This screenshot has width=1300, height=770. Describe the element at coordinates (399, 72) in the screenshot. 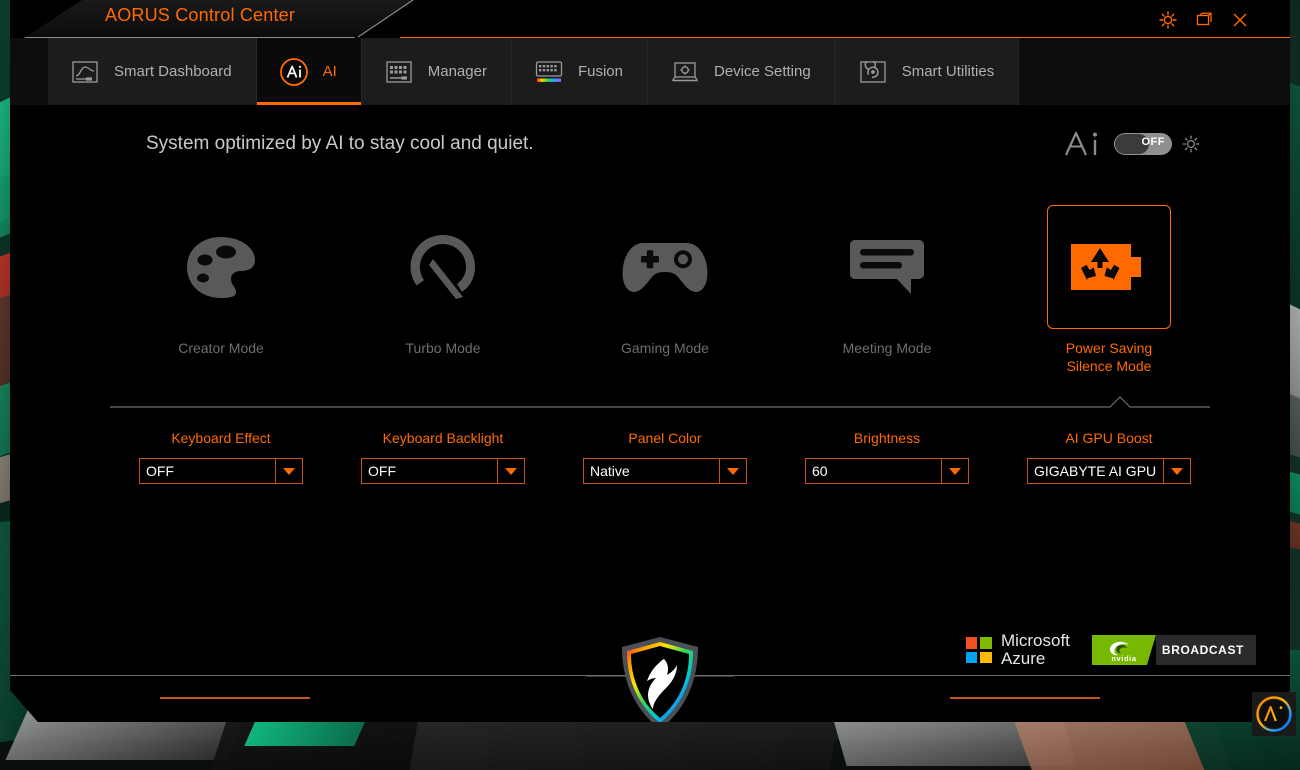

I see `keyboard-manager-icon` at that location.